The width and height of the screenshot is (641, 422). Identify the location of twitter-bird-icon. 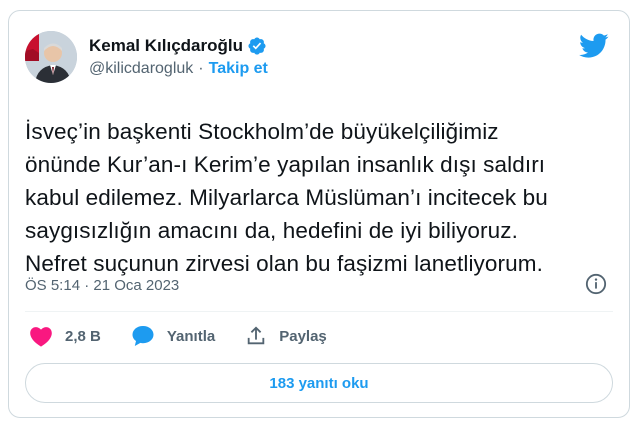
(594, 46).